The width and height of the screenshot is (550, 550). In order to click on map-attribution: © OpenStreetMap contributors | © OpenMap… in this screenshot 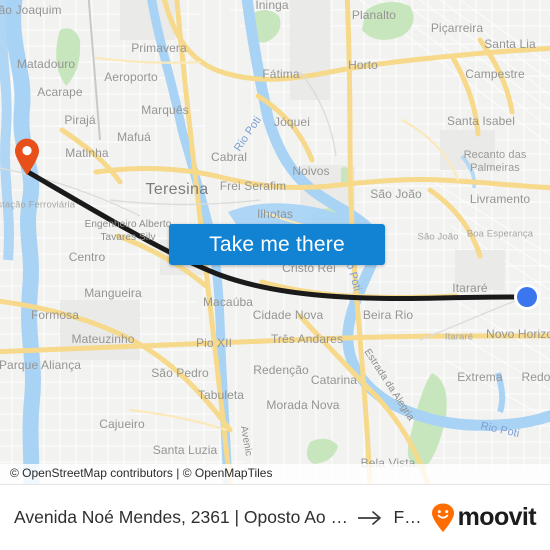, I will do `click(275, 474)`.